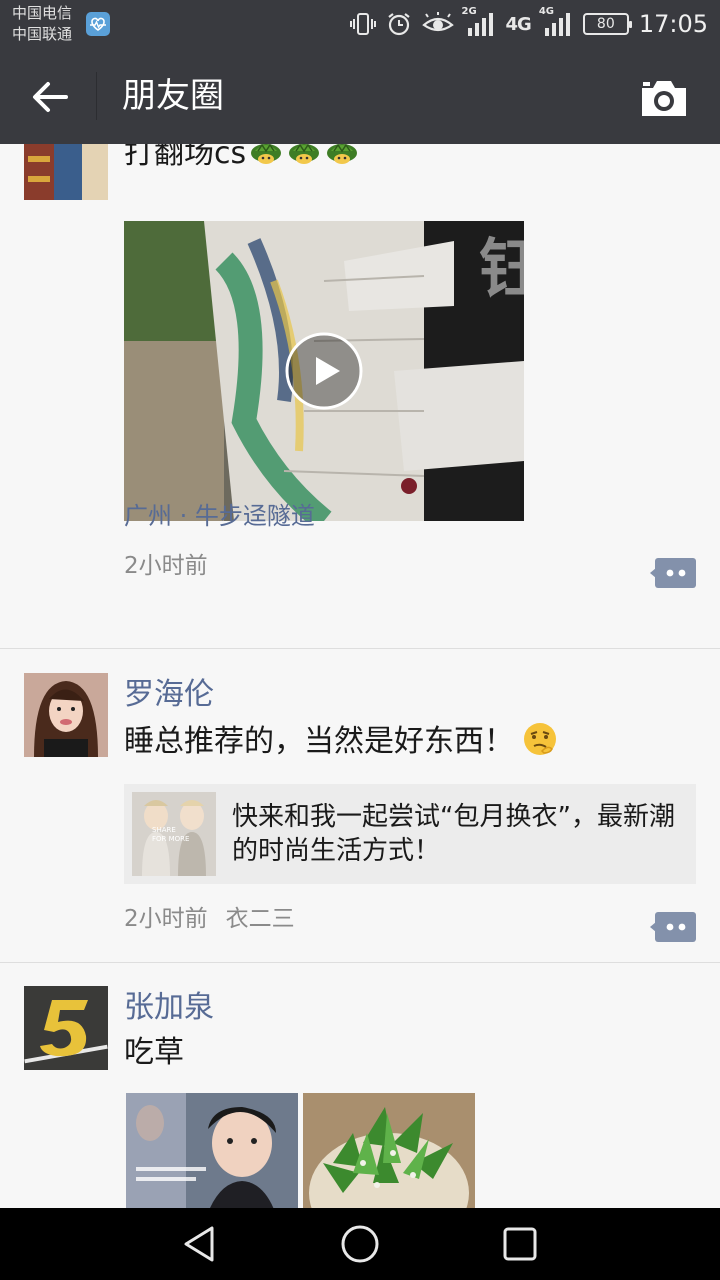 This screenshot has width=720, height=1280. What do you see at coordinates (169, 1008) in the screenshot?
I see `nickname: 张加泉` at bounding box center [169, 1008].